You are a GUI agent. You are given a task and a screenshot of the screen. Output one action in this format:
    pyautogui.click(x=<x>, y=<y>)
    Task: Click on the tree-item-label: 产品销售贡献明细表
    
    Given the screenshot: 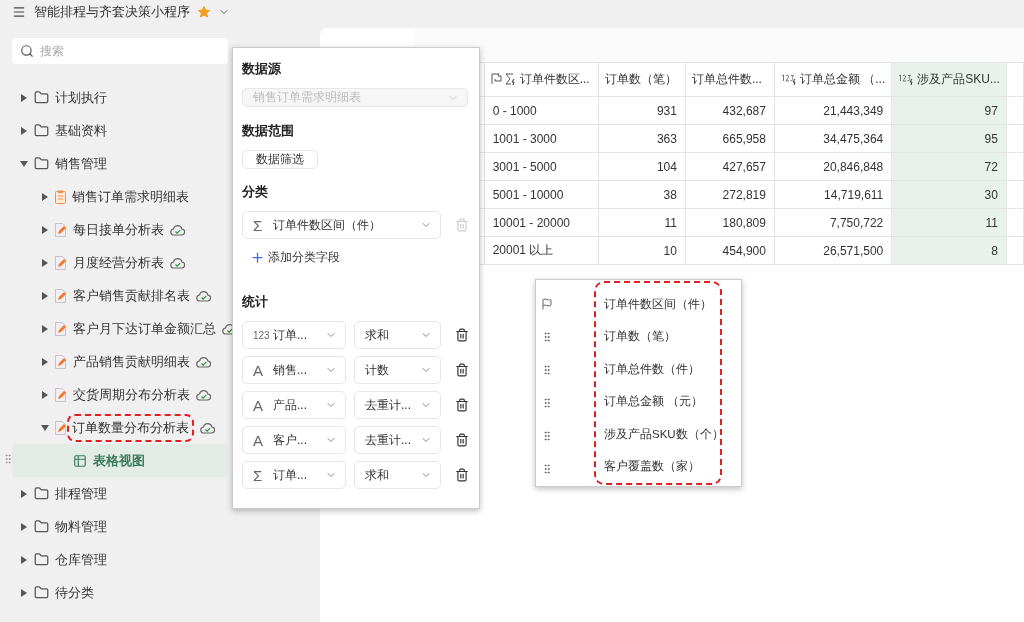 What is the action you would take?
    pyautogui.click(x=131, y=361)
    